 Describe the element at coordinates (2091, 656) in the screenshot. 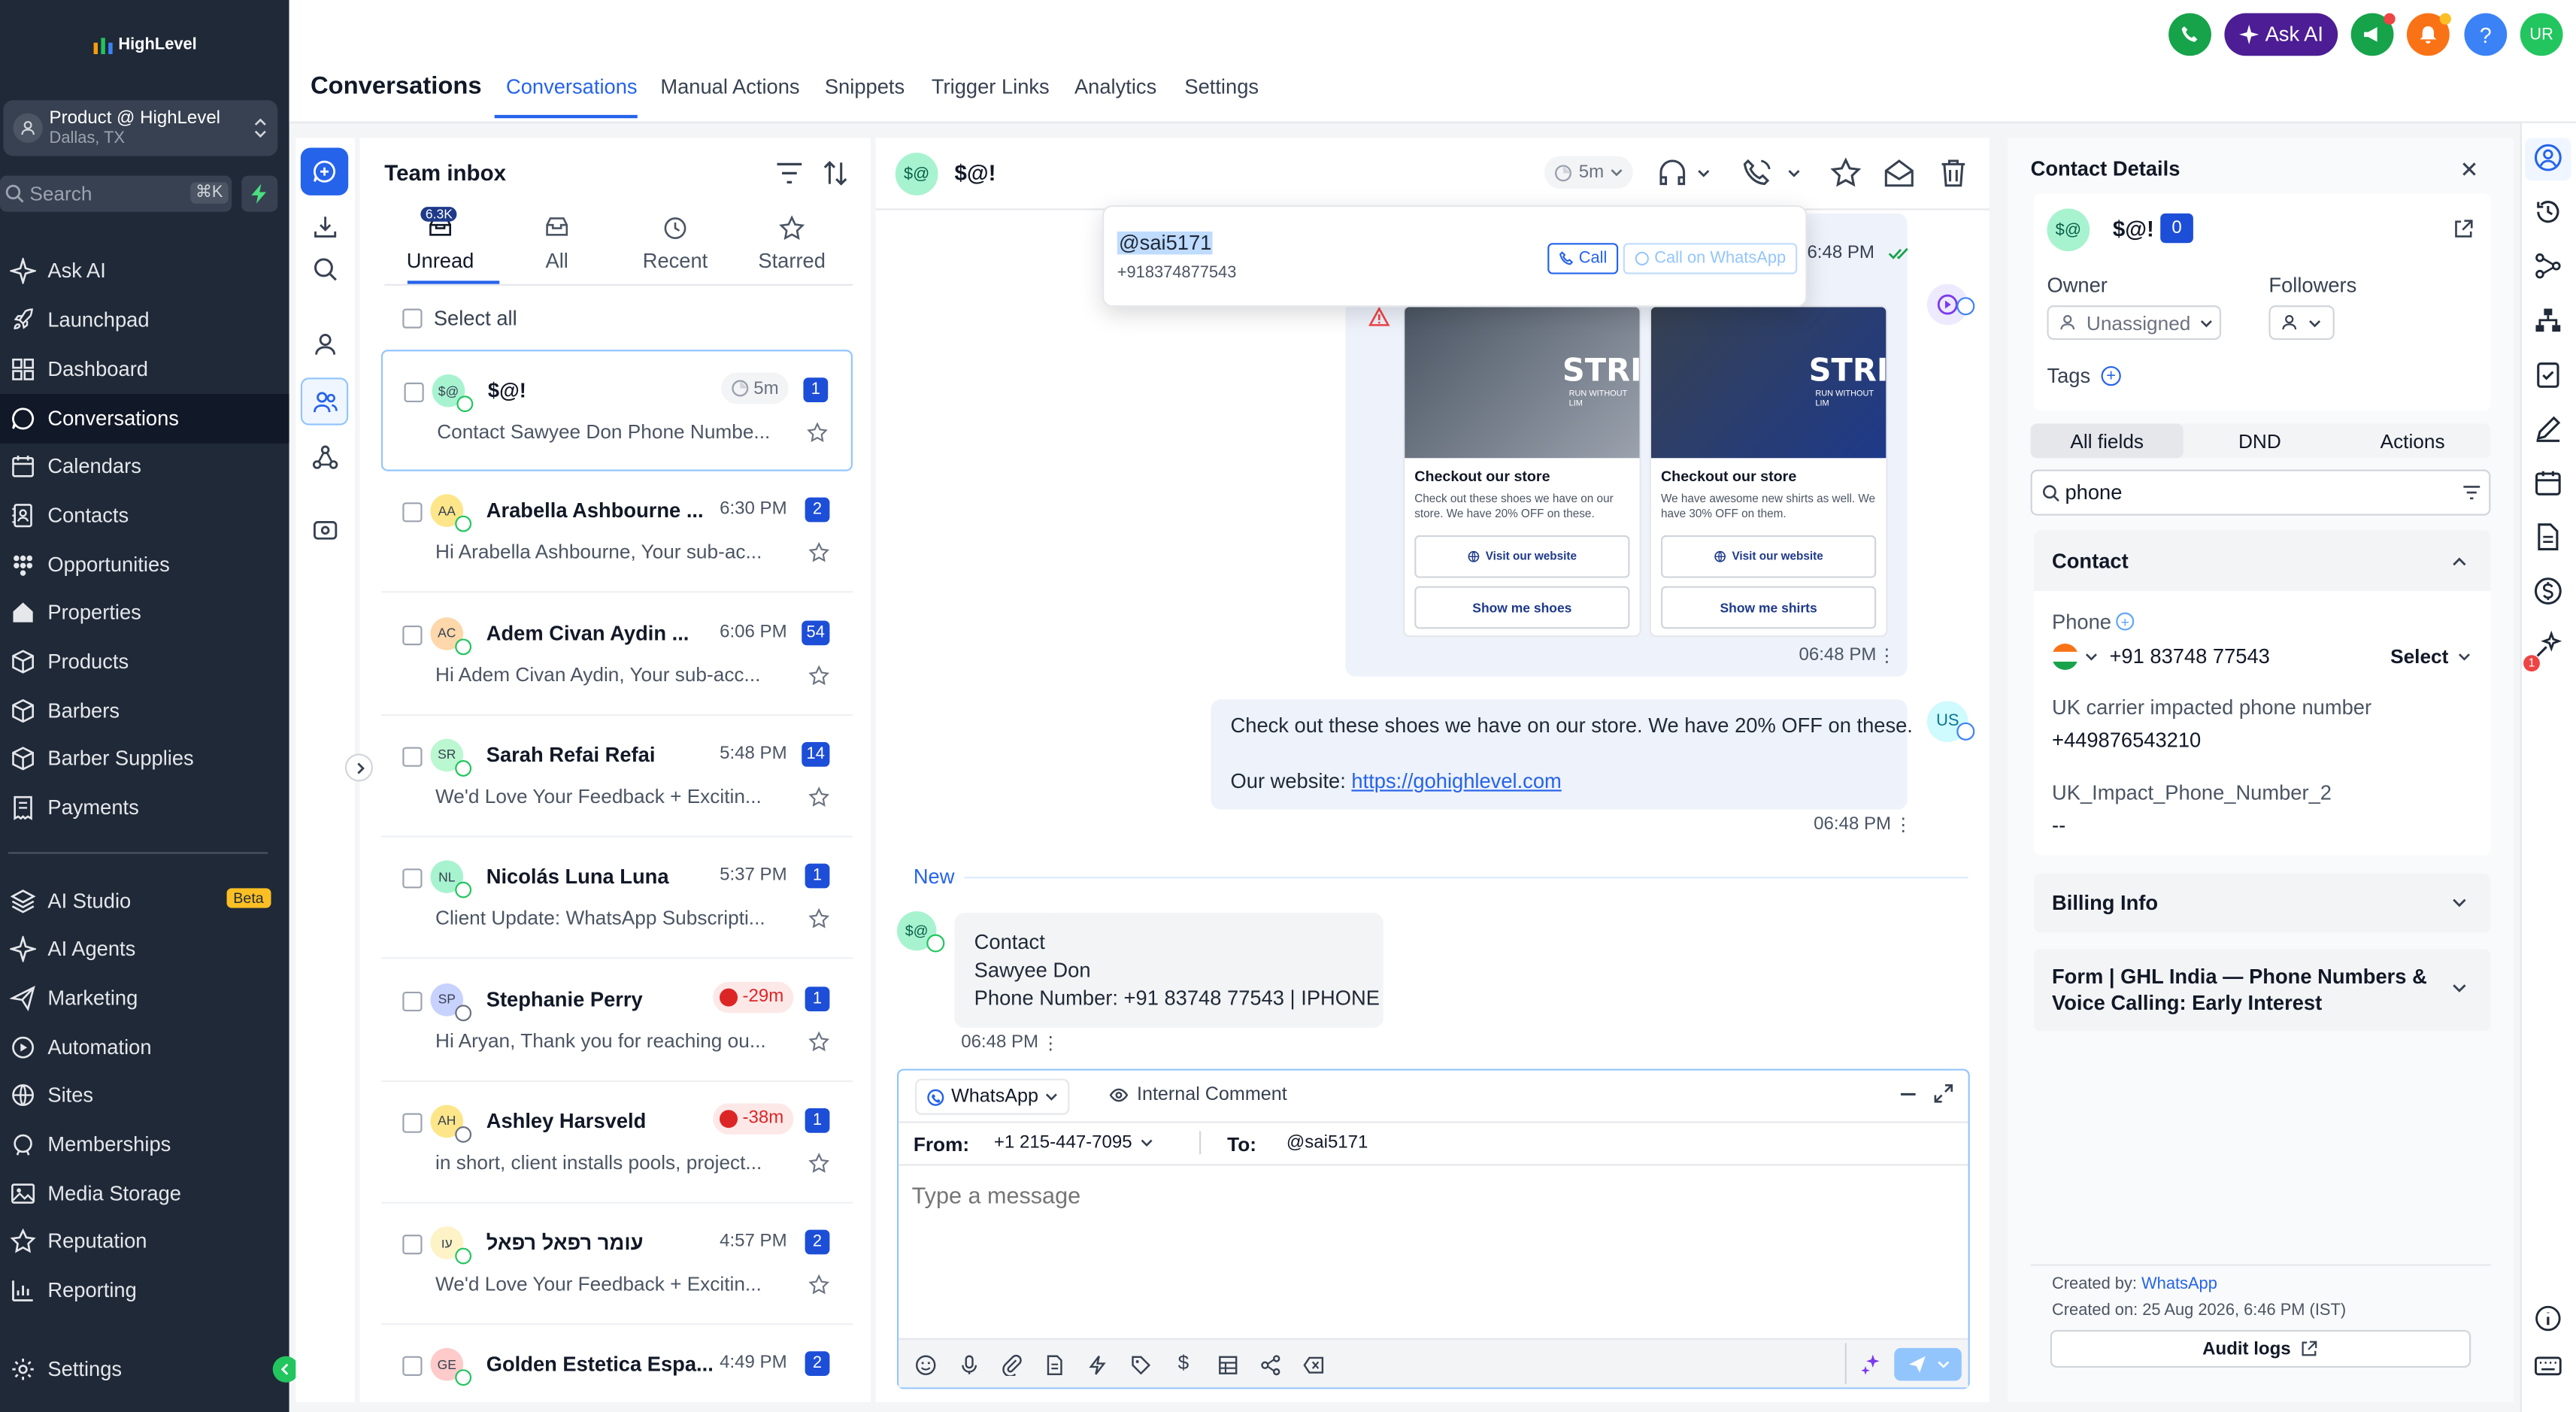

I see `chevron-down-icon` at that location.